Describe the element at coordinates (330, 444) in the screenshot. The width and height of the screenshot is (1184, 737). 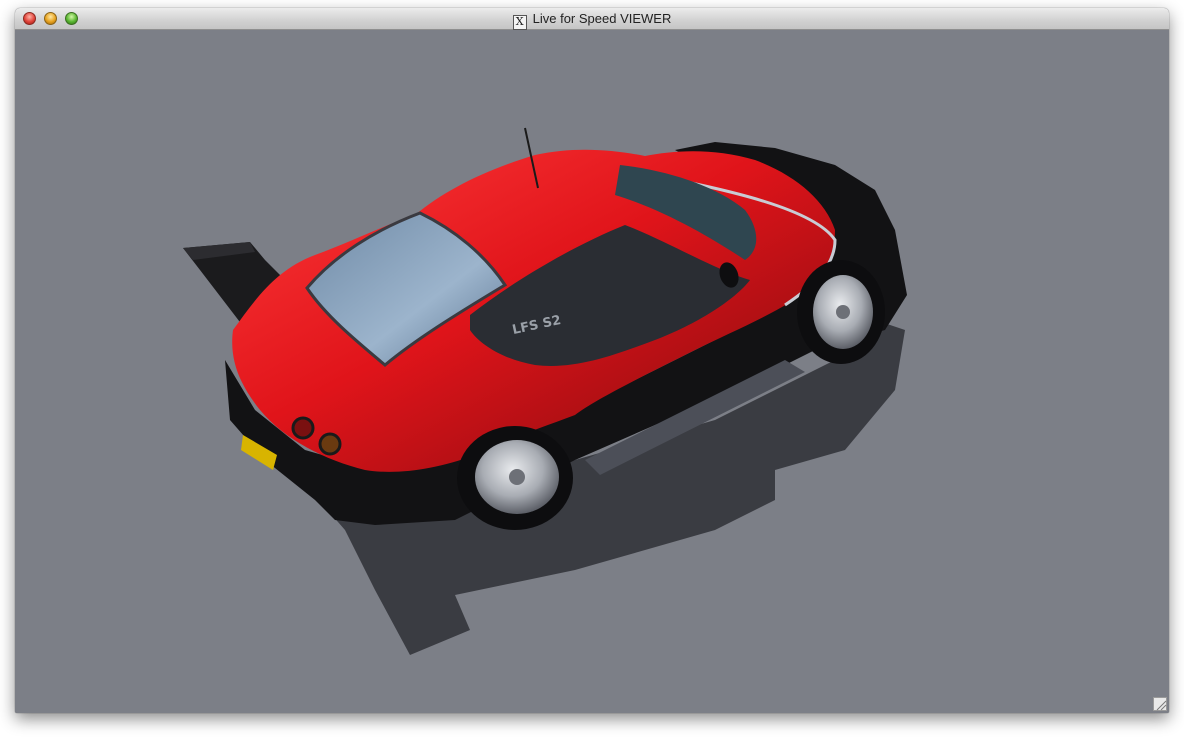
I see `tail-light-right` at that location.